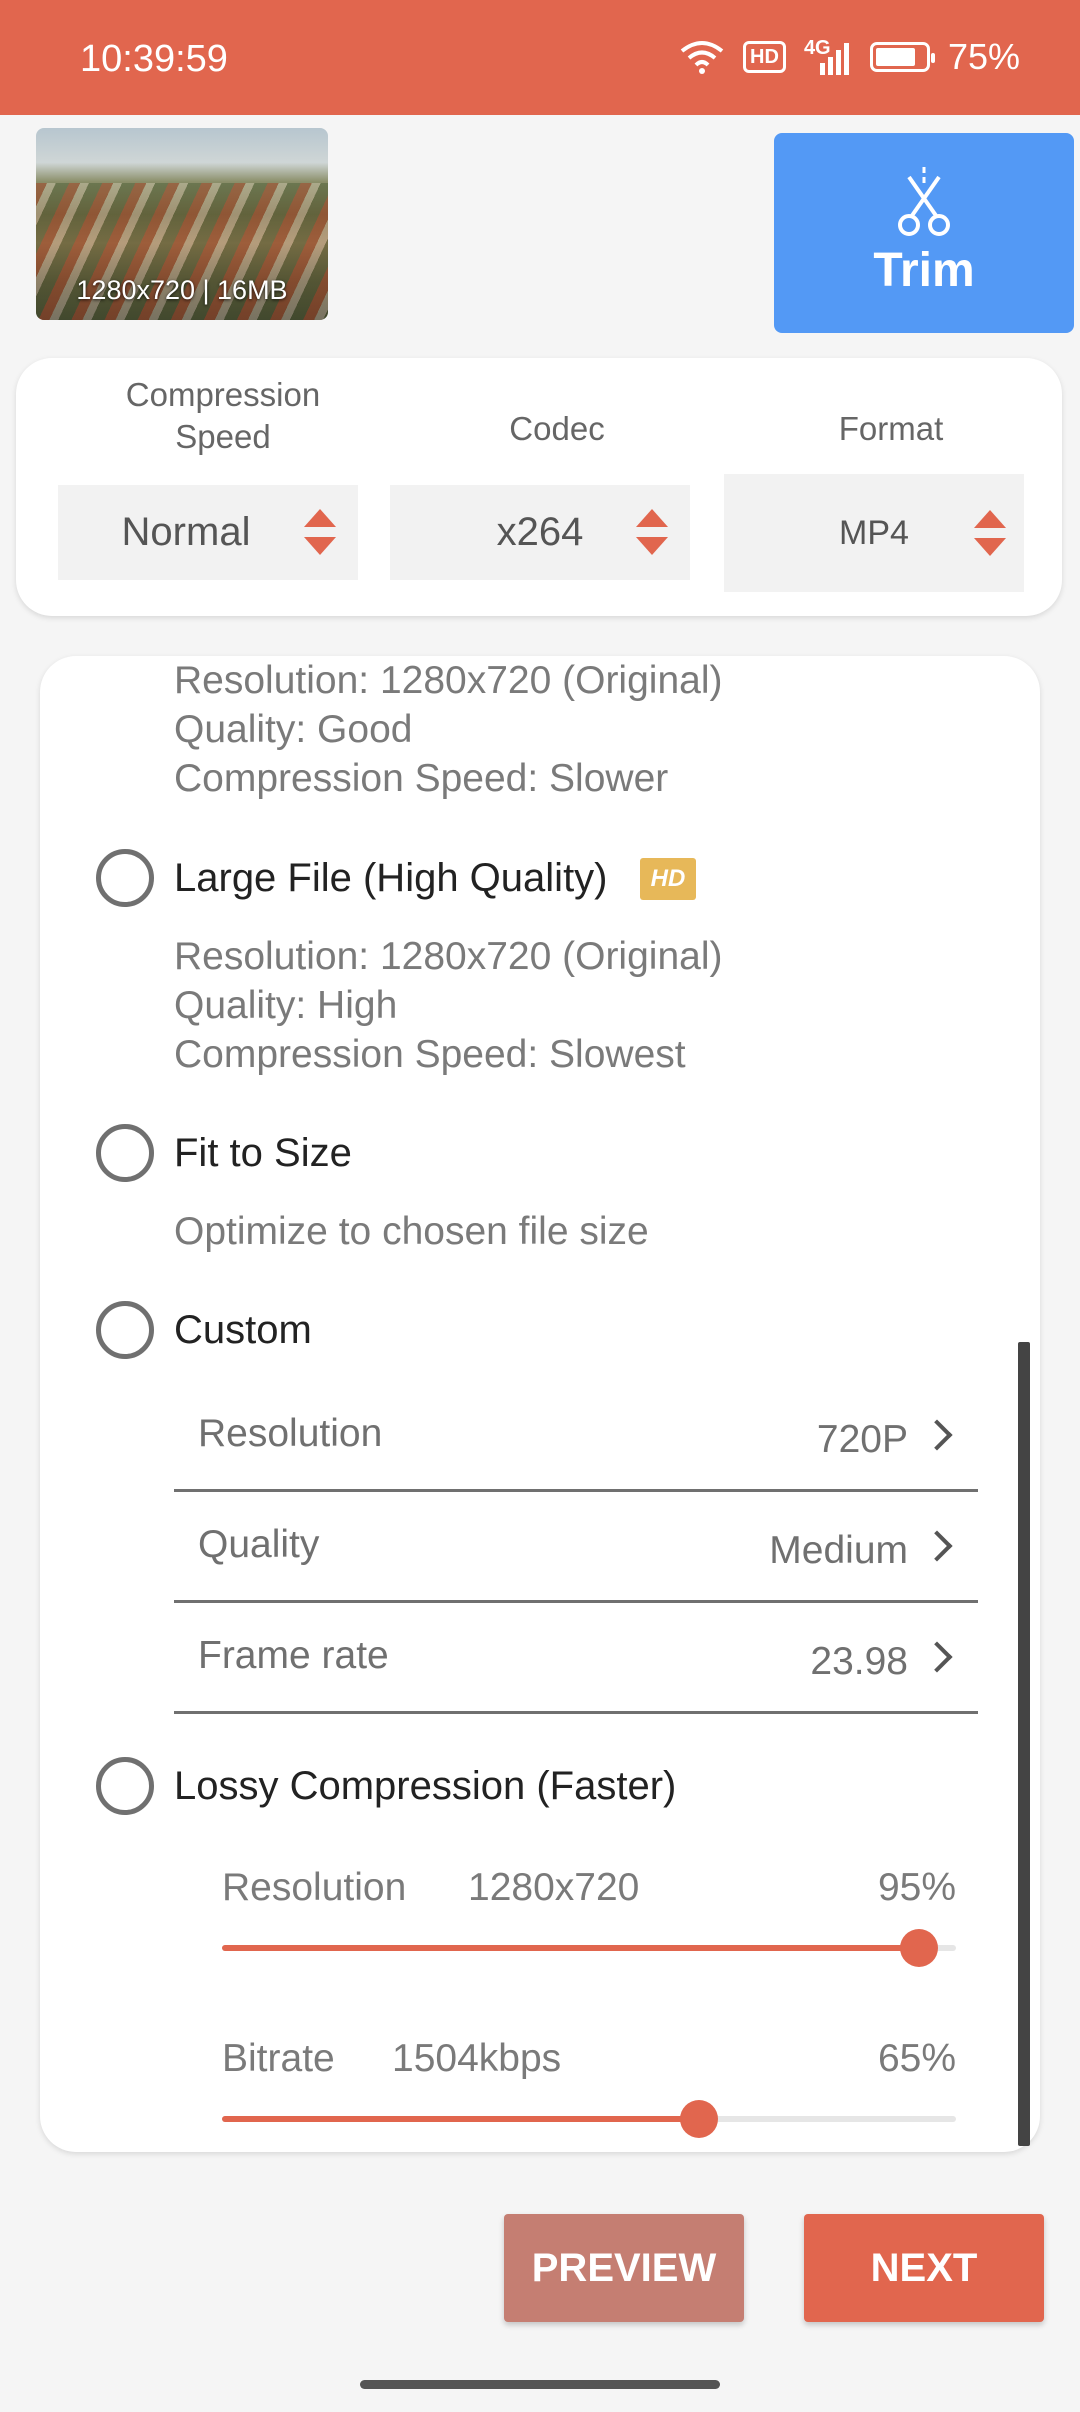 The width and height of the screenshot is (1080, 2412). Describe the element at coordinates (874, 533) in the screenshot. I see `format-select: MP4` at that location.